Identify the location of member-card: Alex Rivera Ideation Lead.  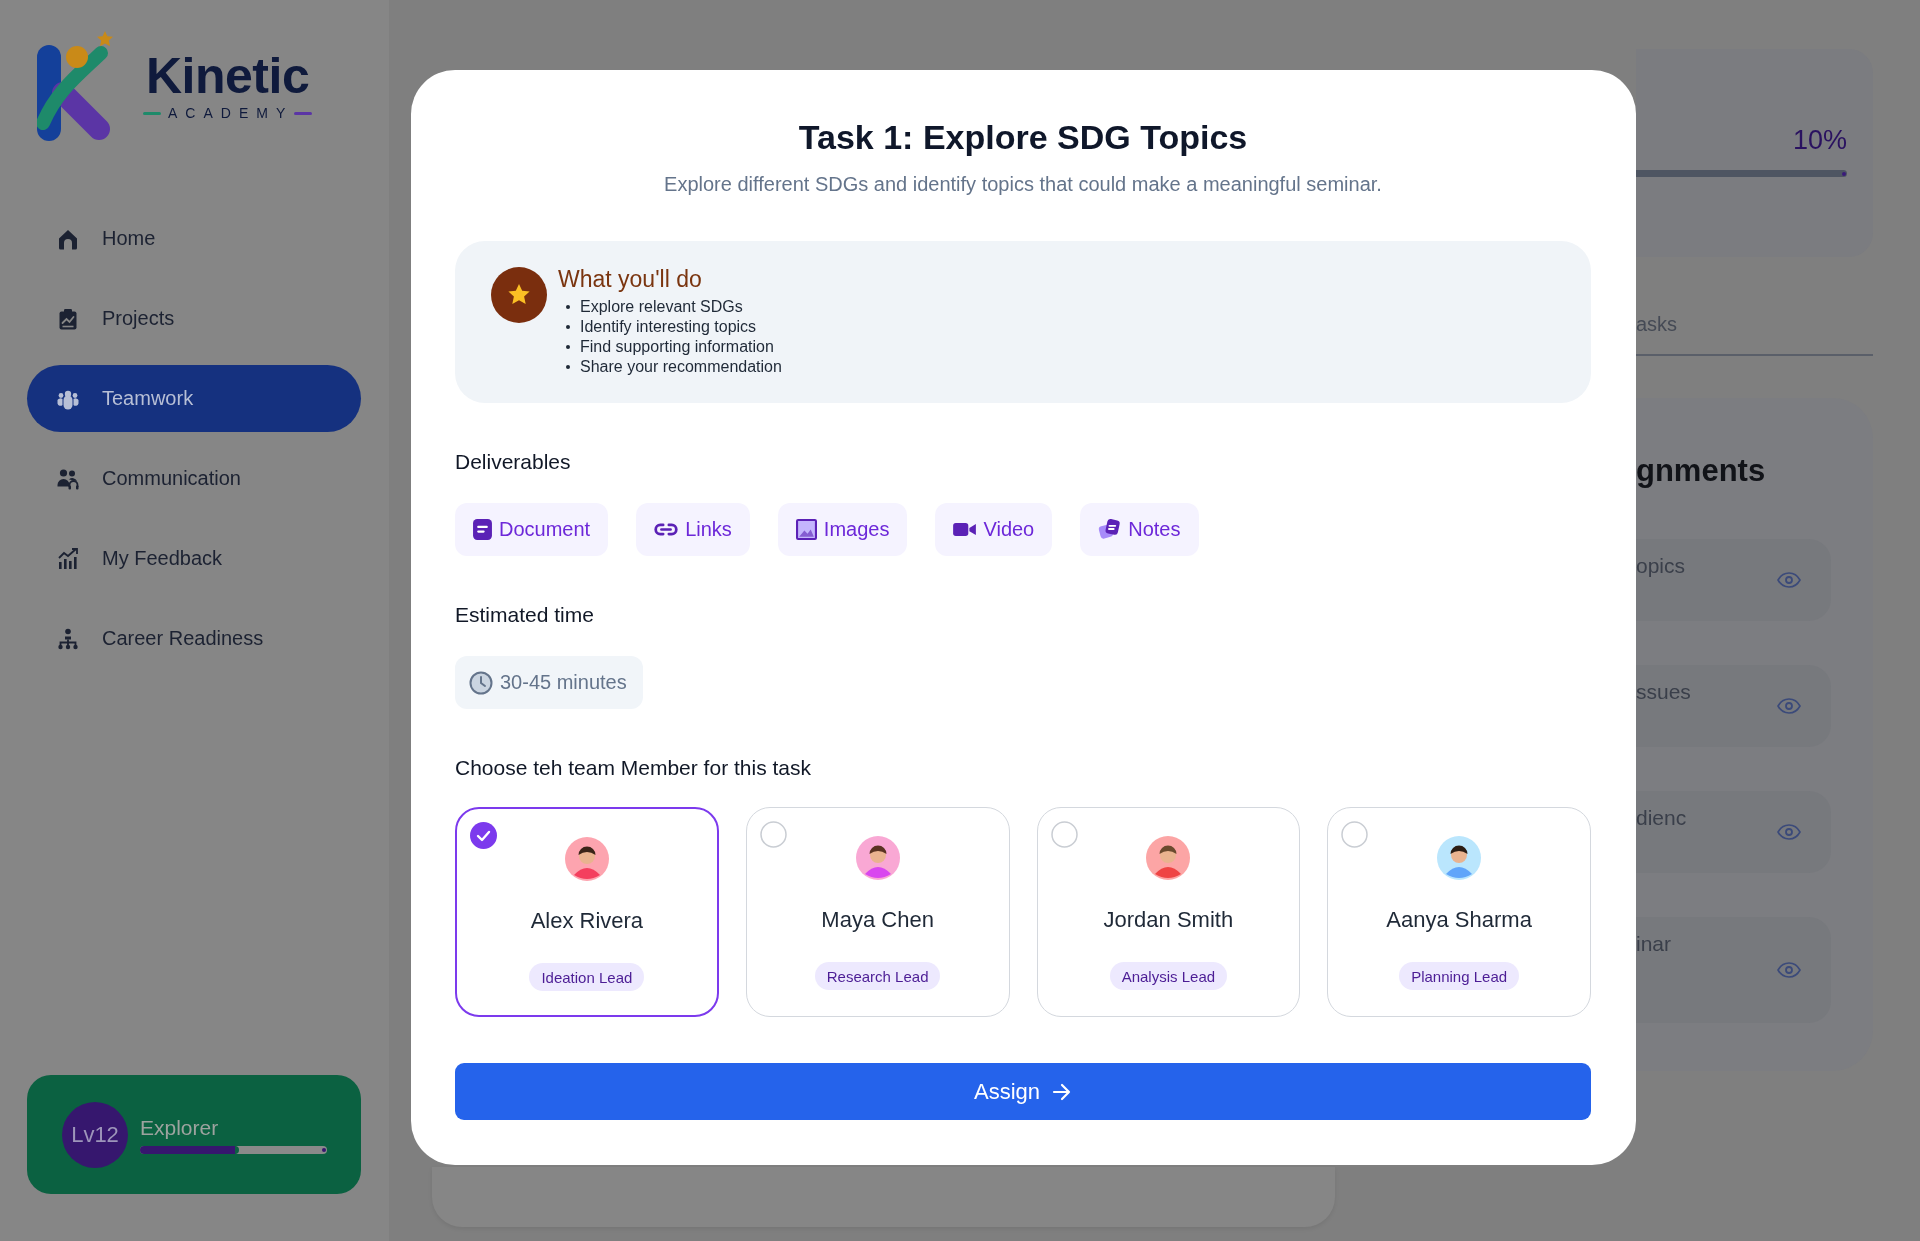
(587, 912).